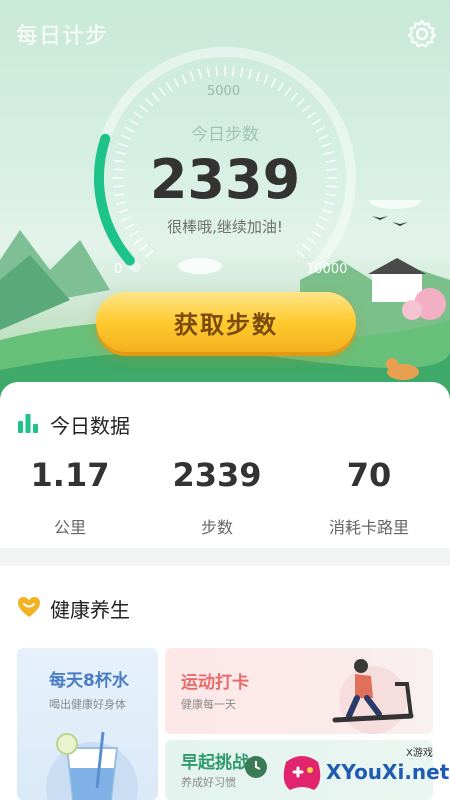 The image size is (450, 800). Describe the element at coordinates (225, 227) in the screenshot. I see `encouragement-text: 很棒哦,继续加油!` at that location.